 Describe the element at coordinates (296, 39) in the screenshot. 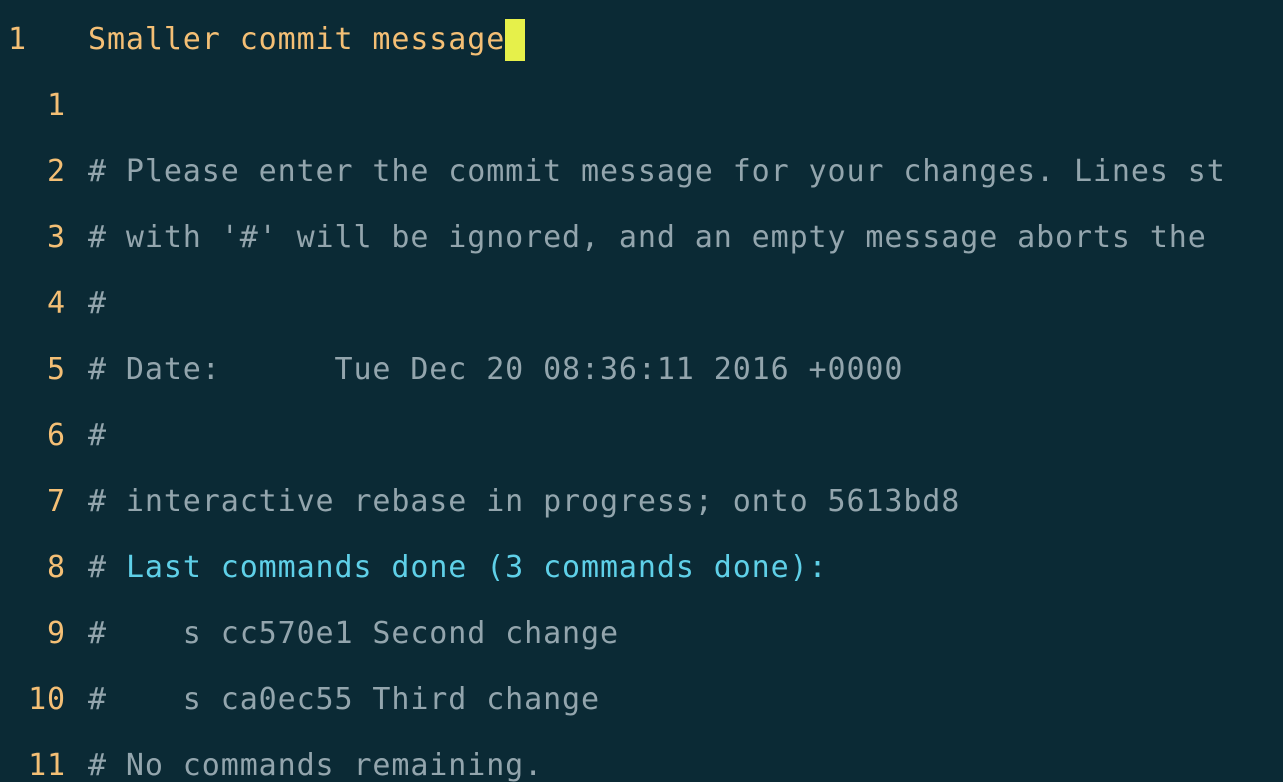

I see `commit-message-value: Smaller commit message` at that location.